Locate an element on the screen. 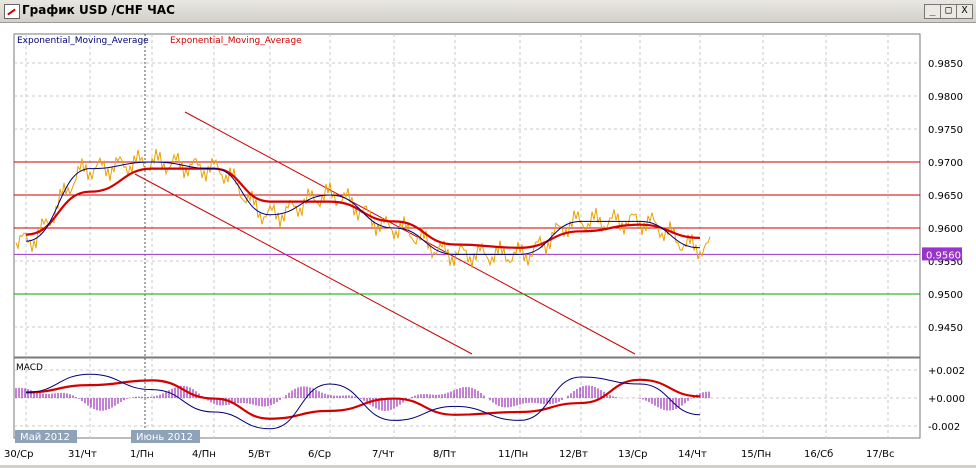 This screenshot has height=468, width=976. macd-tick-label: -0.002 is located at coordinates (944, 427).